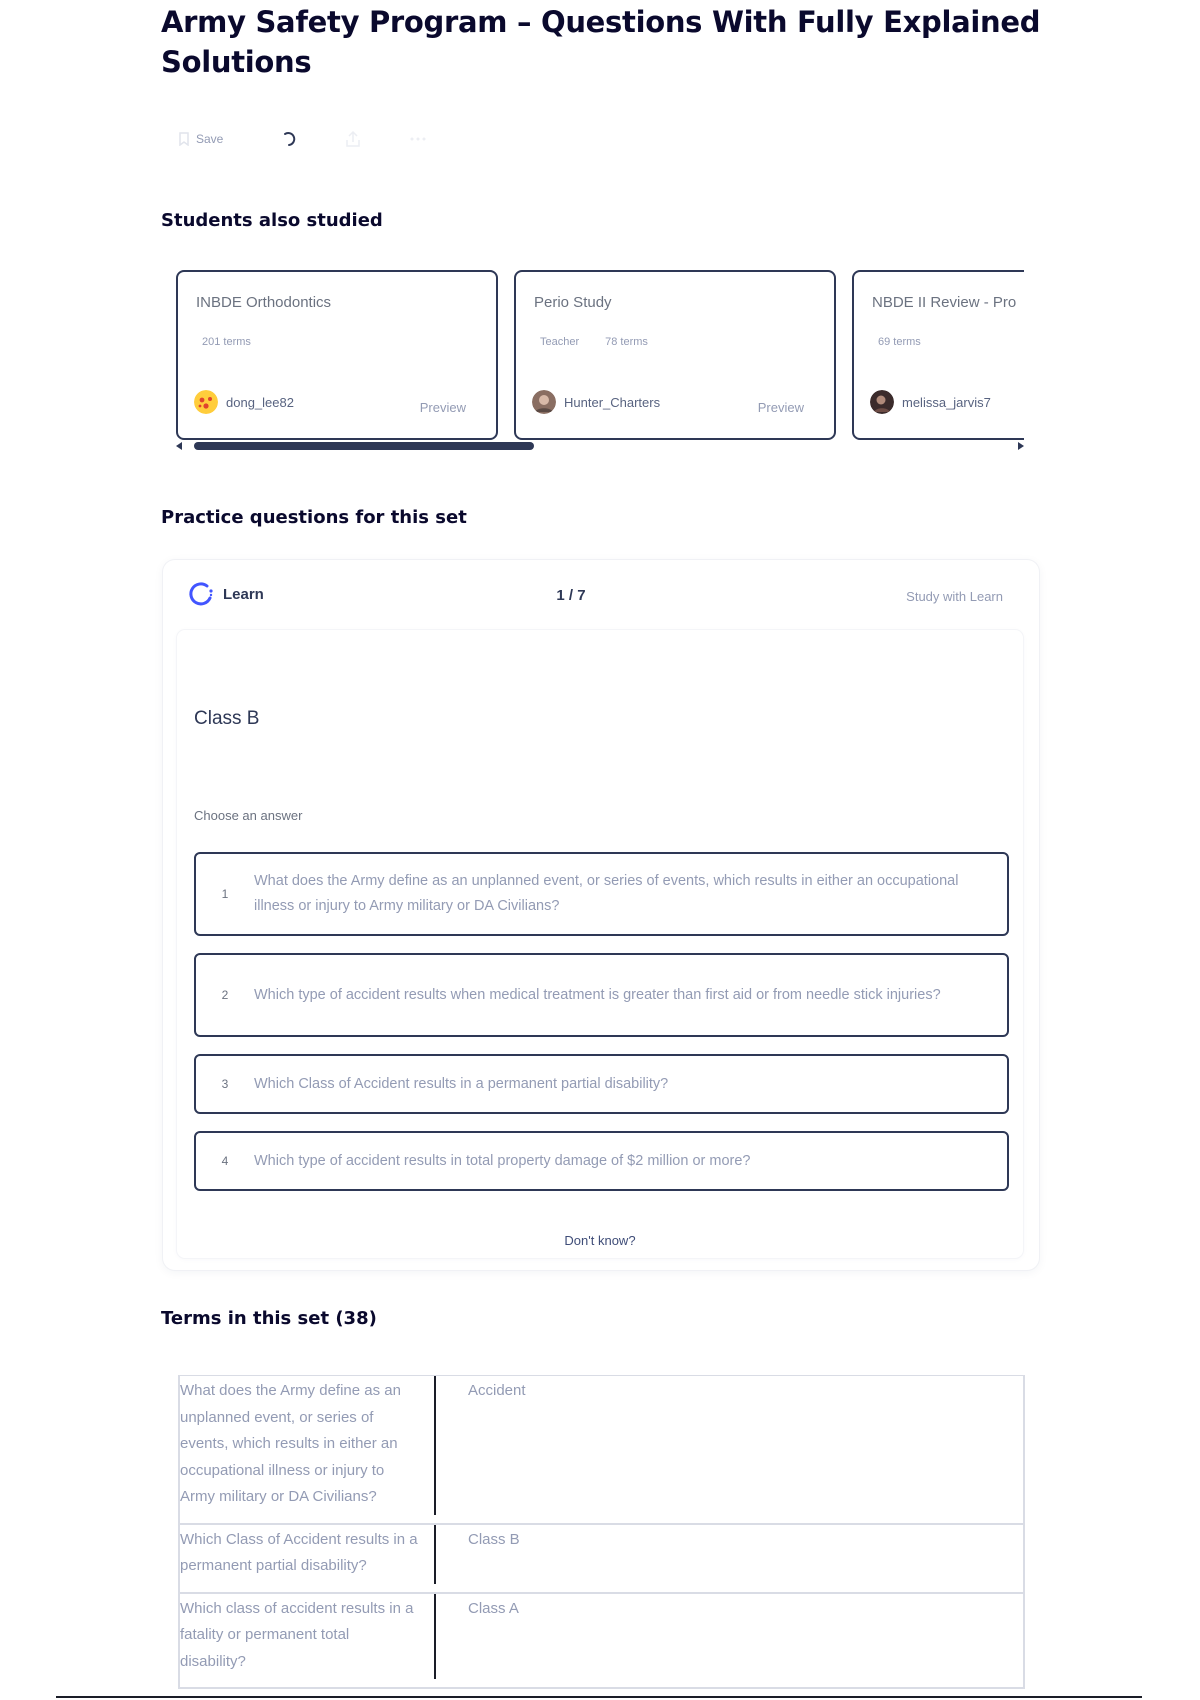  I want to click on more-button, so click(418, 139).